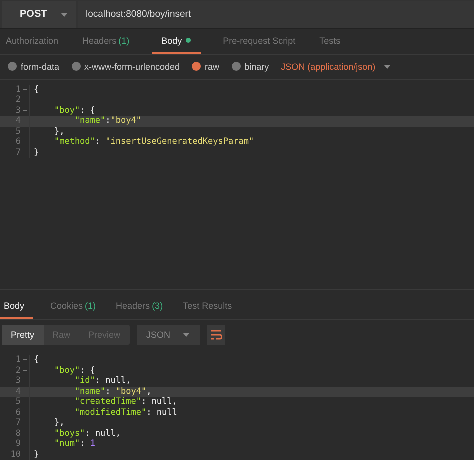 The width and height of the screenshot is (474, 460). Describe the element at coordinates (140, 307) in the screenshot. I see `response-tab: Headers (3)` at that location.